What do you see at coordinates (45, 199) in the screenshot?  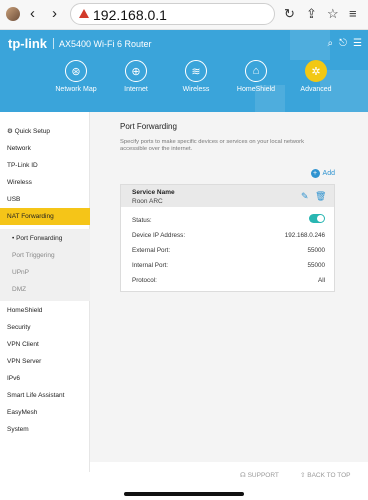 I see `sidebar-item-usb: USB` at bounding box center [45, 199].